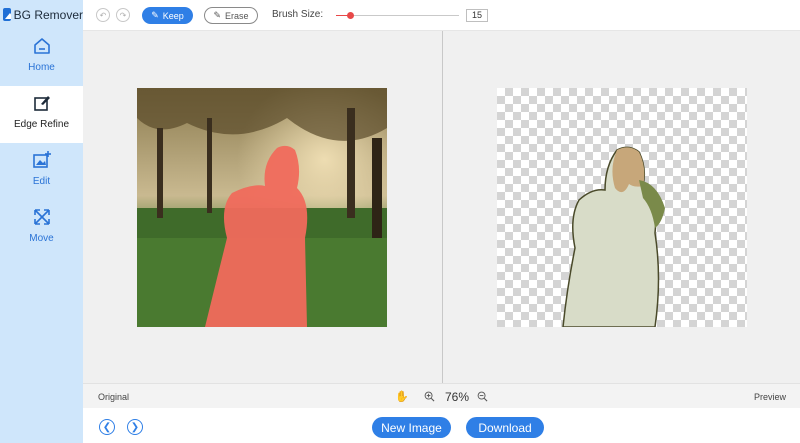  I want to click on preview-label: Preview, so click(769, 397).